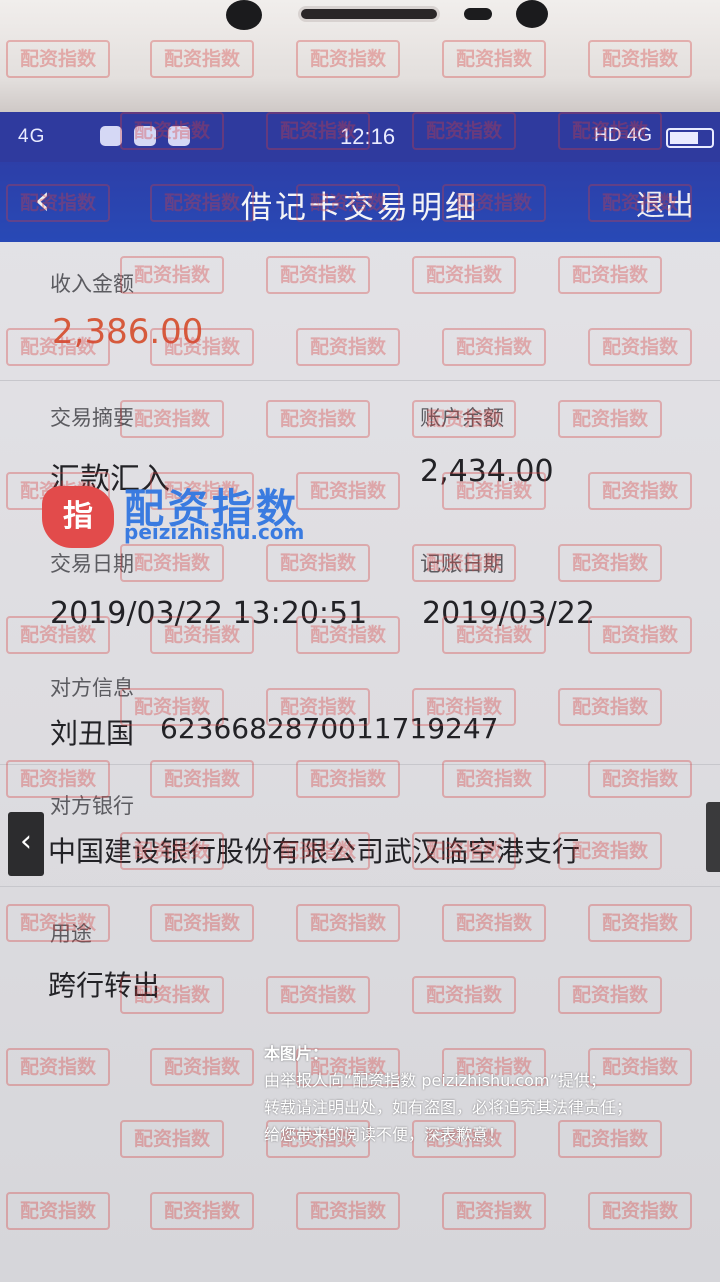  What do you see at coordinates (296, 1053) in the screenshot?
I see `notice-line: 本图片：` at bounding box center [296, 1053].